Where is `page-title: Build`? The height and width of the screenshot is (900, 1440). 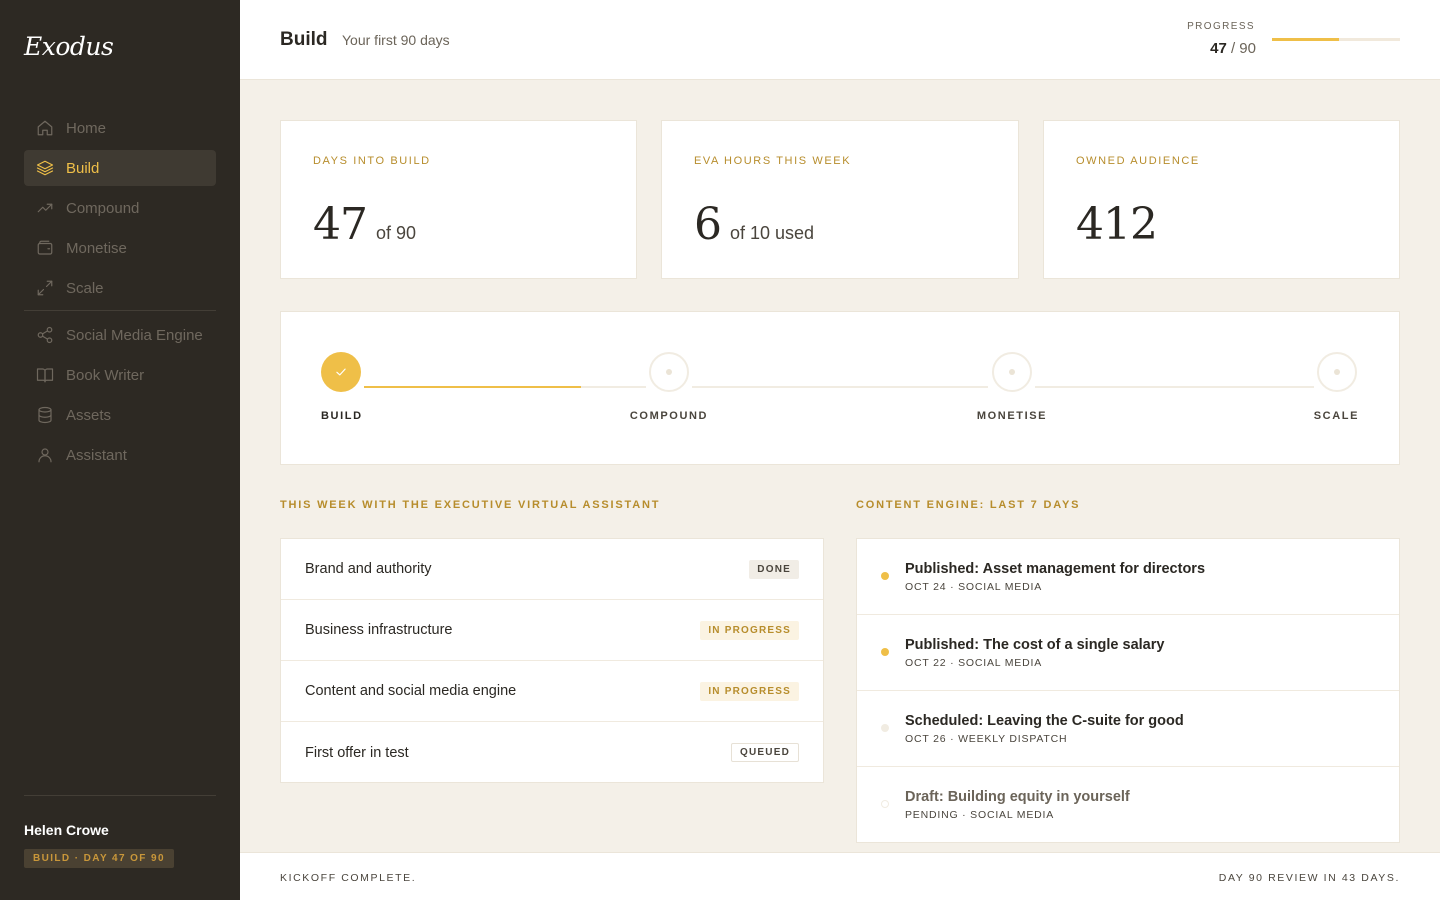 page-title: Build is located at coordinates (304, 39).